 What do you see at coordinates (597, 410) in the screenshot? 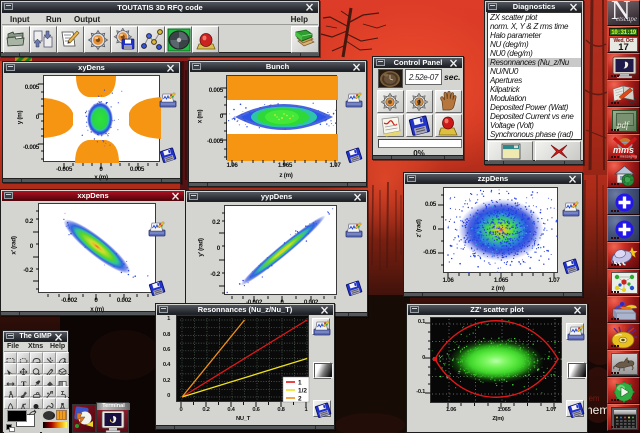
I see `svg-text: hem` at bounding box center [597, 410].